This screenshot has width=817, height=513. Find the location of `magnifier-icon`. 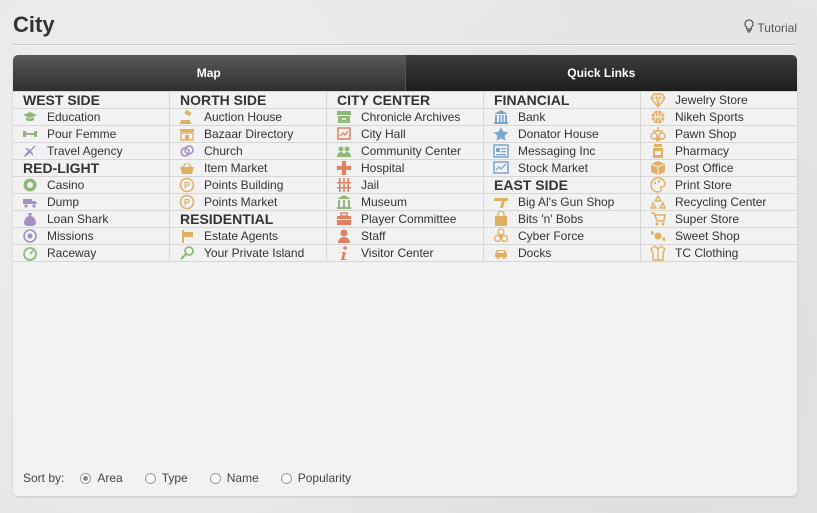

magnifier-icon is located at coordinates (187, 253).